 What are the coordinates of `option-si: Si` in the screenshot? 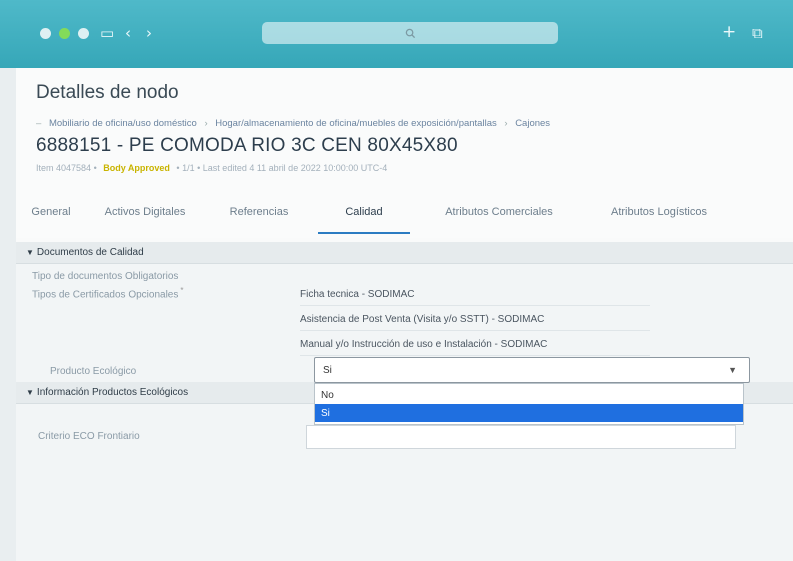 It's located at (529, 413).